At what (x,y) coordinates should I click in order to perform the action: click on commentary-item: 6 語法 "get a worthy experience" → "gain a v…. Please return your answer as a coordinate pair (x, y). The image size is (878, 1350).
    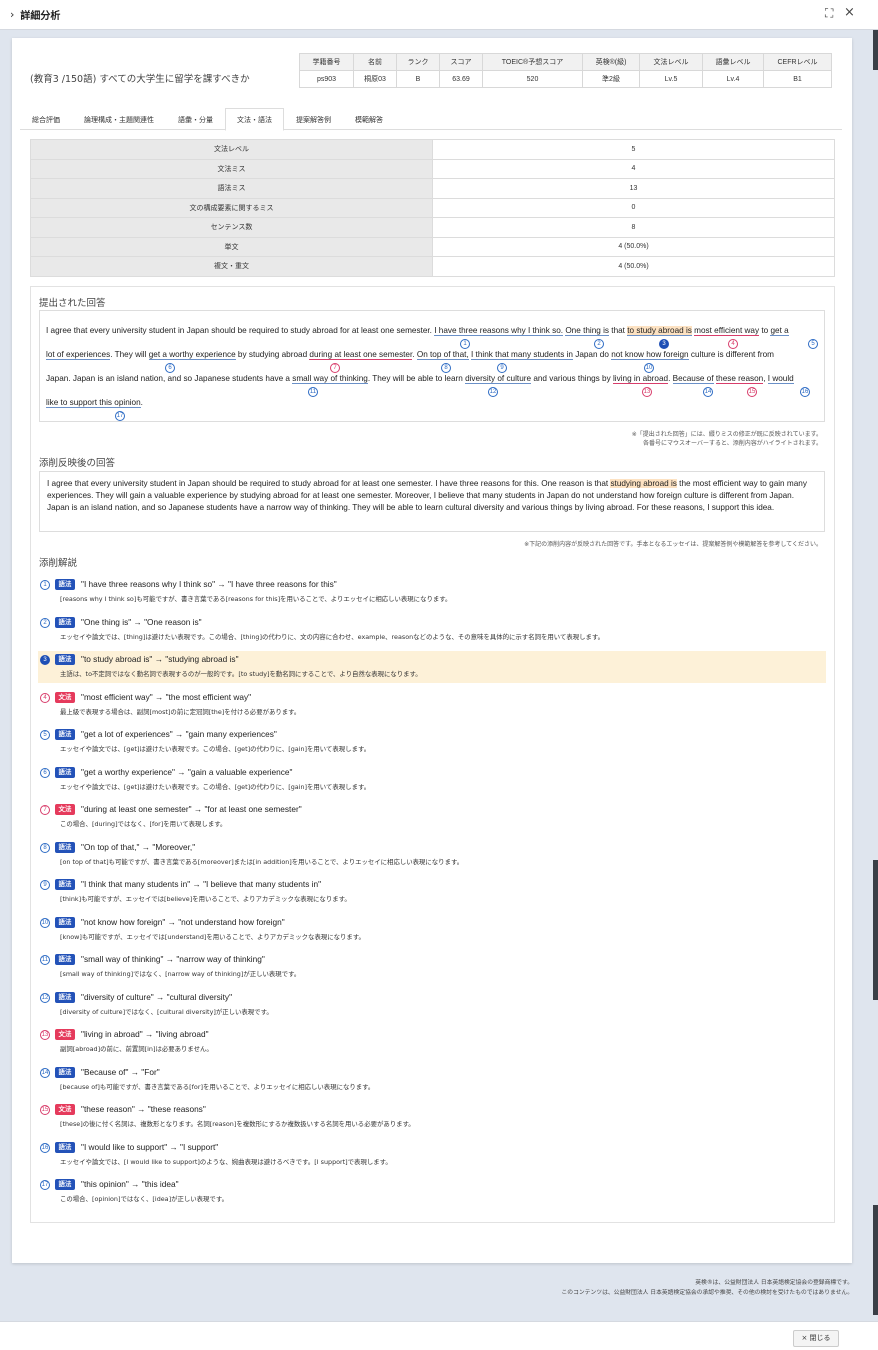
    Looking at the image, I should click on (432, 780).